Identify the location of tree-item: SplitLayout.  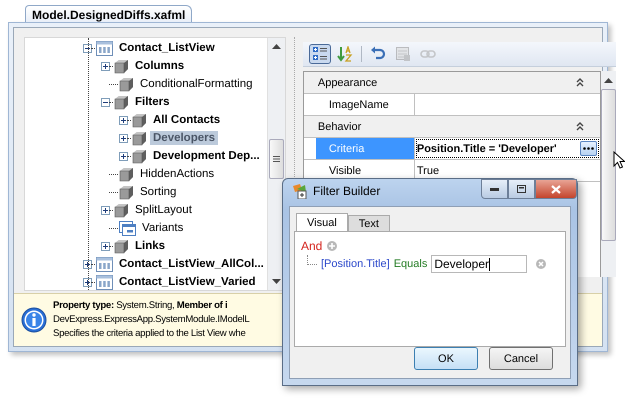
(163, 210).